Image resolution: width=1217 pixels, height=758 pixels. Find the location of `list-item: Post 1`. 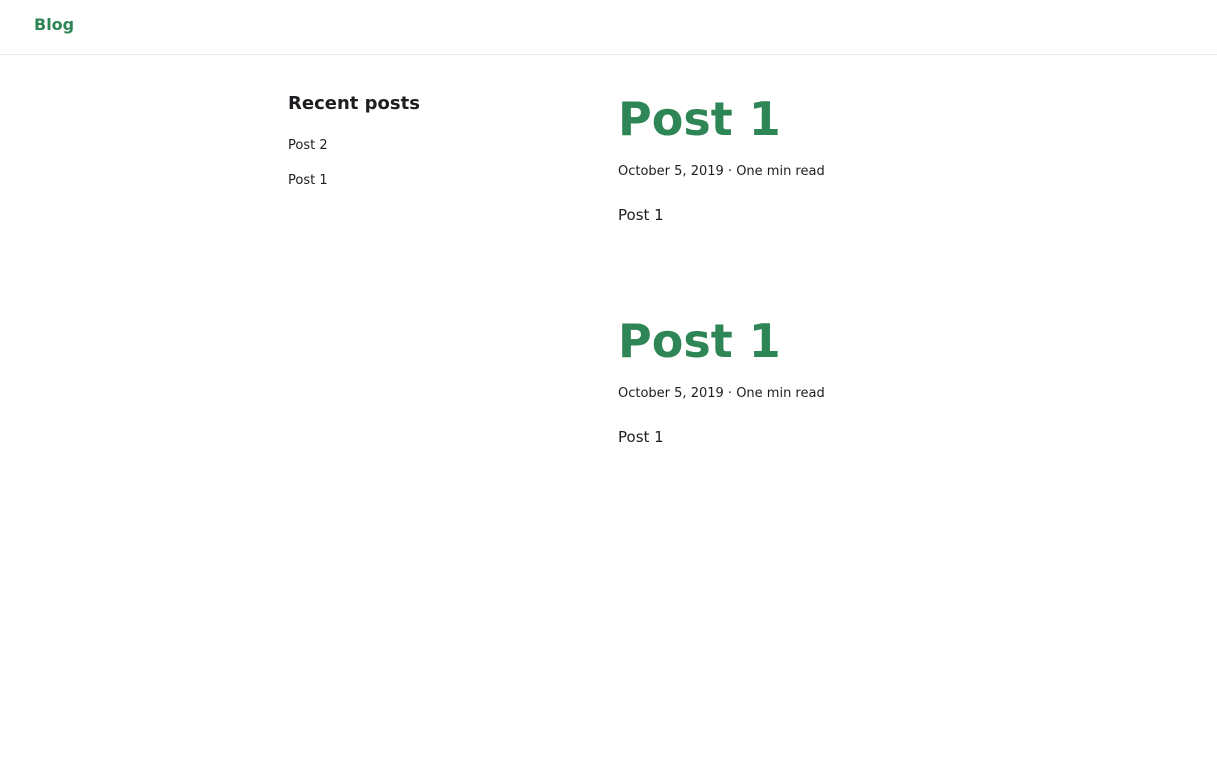

list-item: Post 1 is located at coordinates (418, 188).